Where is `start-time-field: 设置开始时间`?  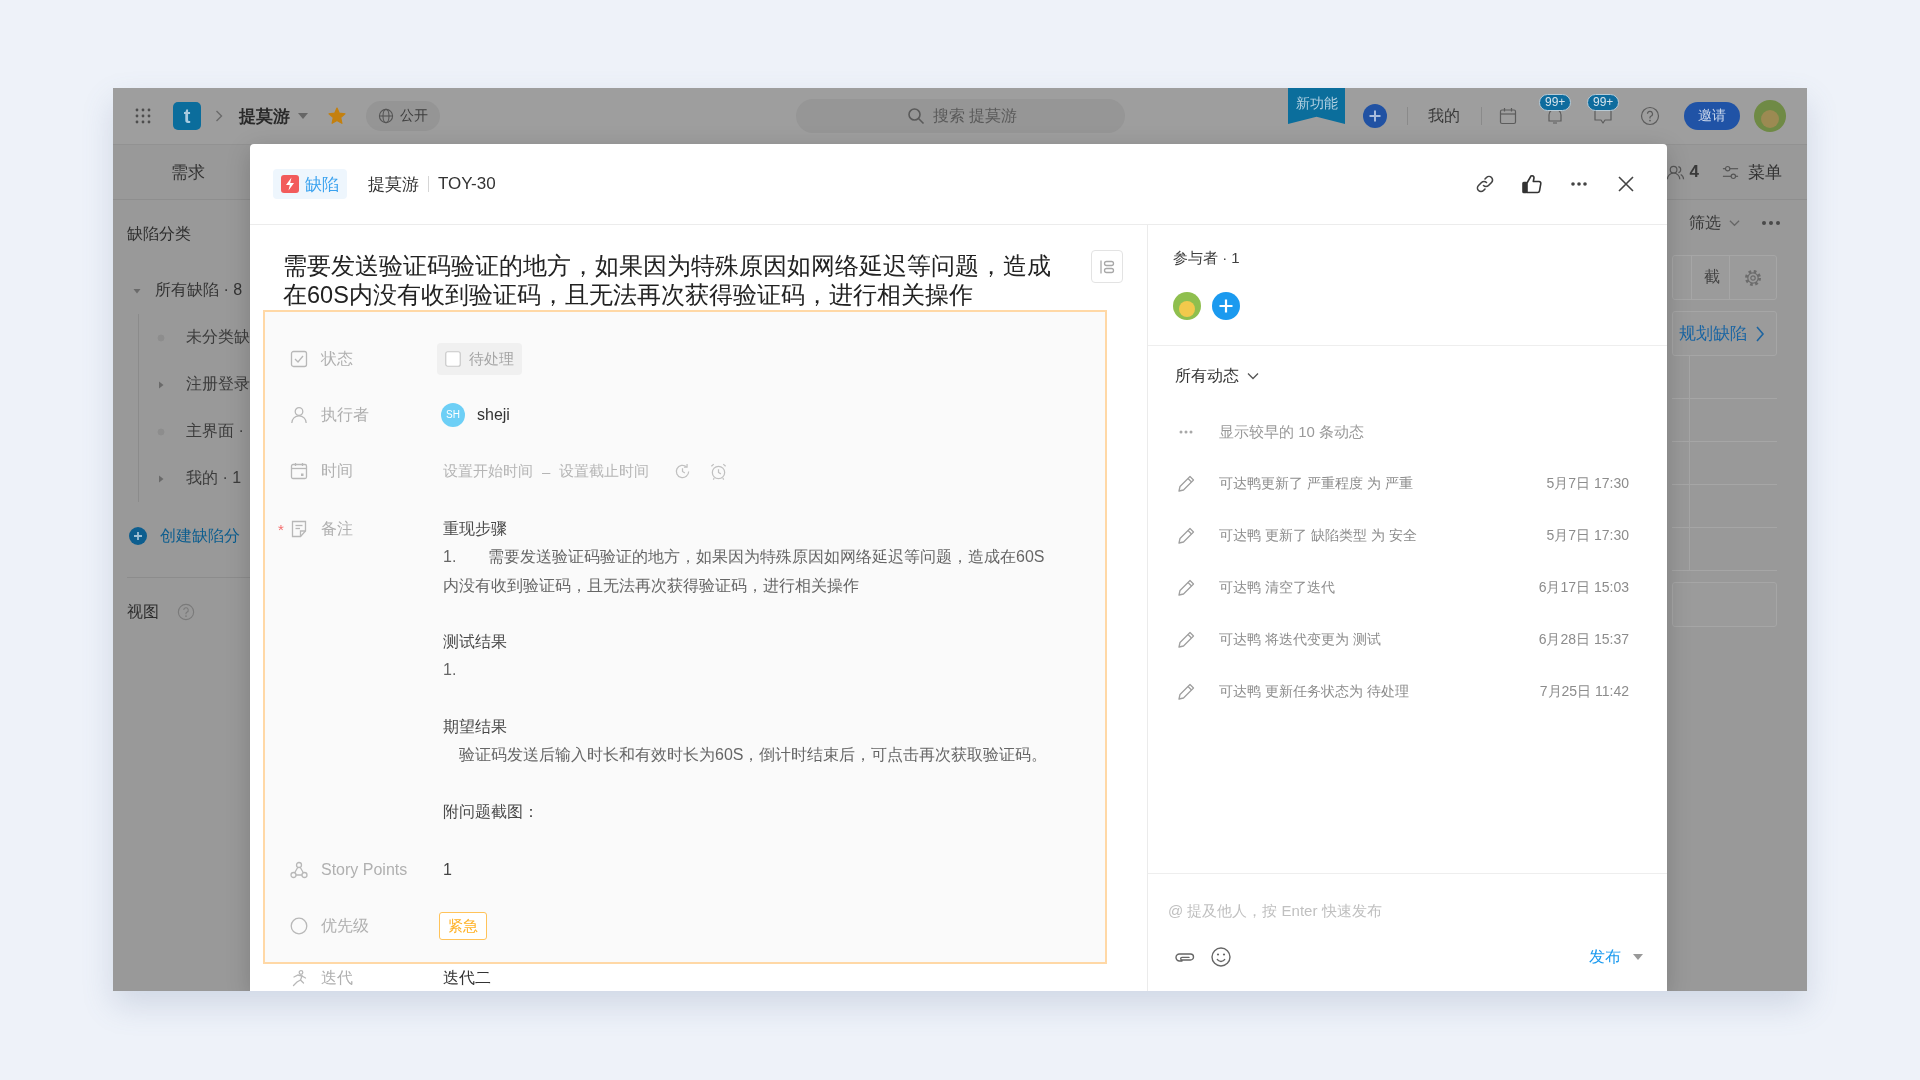
start-time-field: 设置开始时间 is located at coordinates (488, 471).